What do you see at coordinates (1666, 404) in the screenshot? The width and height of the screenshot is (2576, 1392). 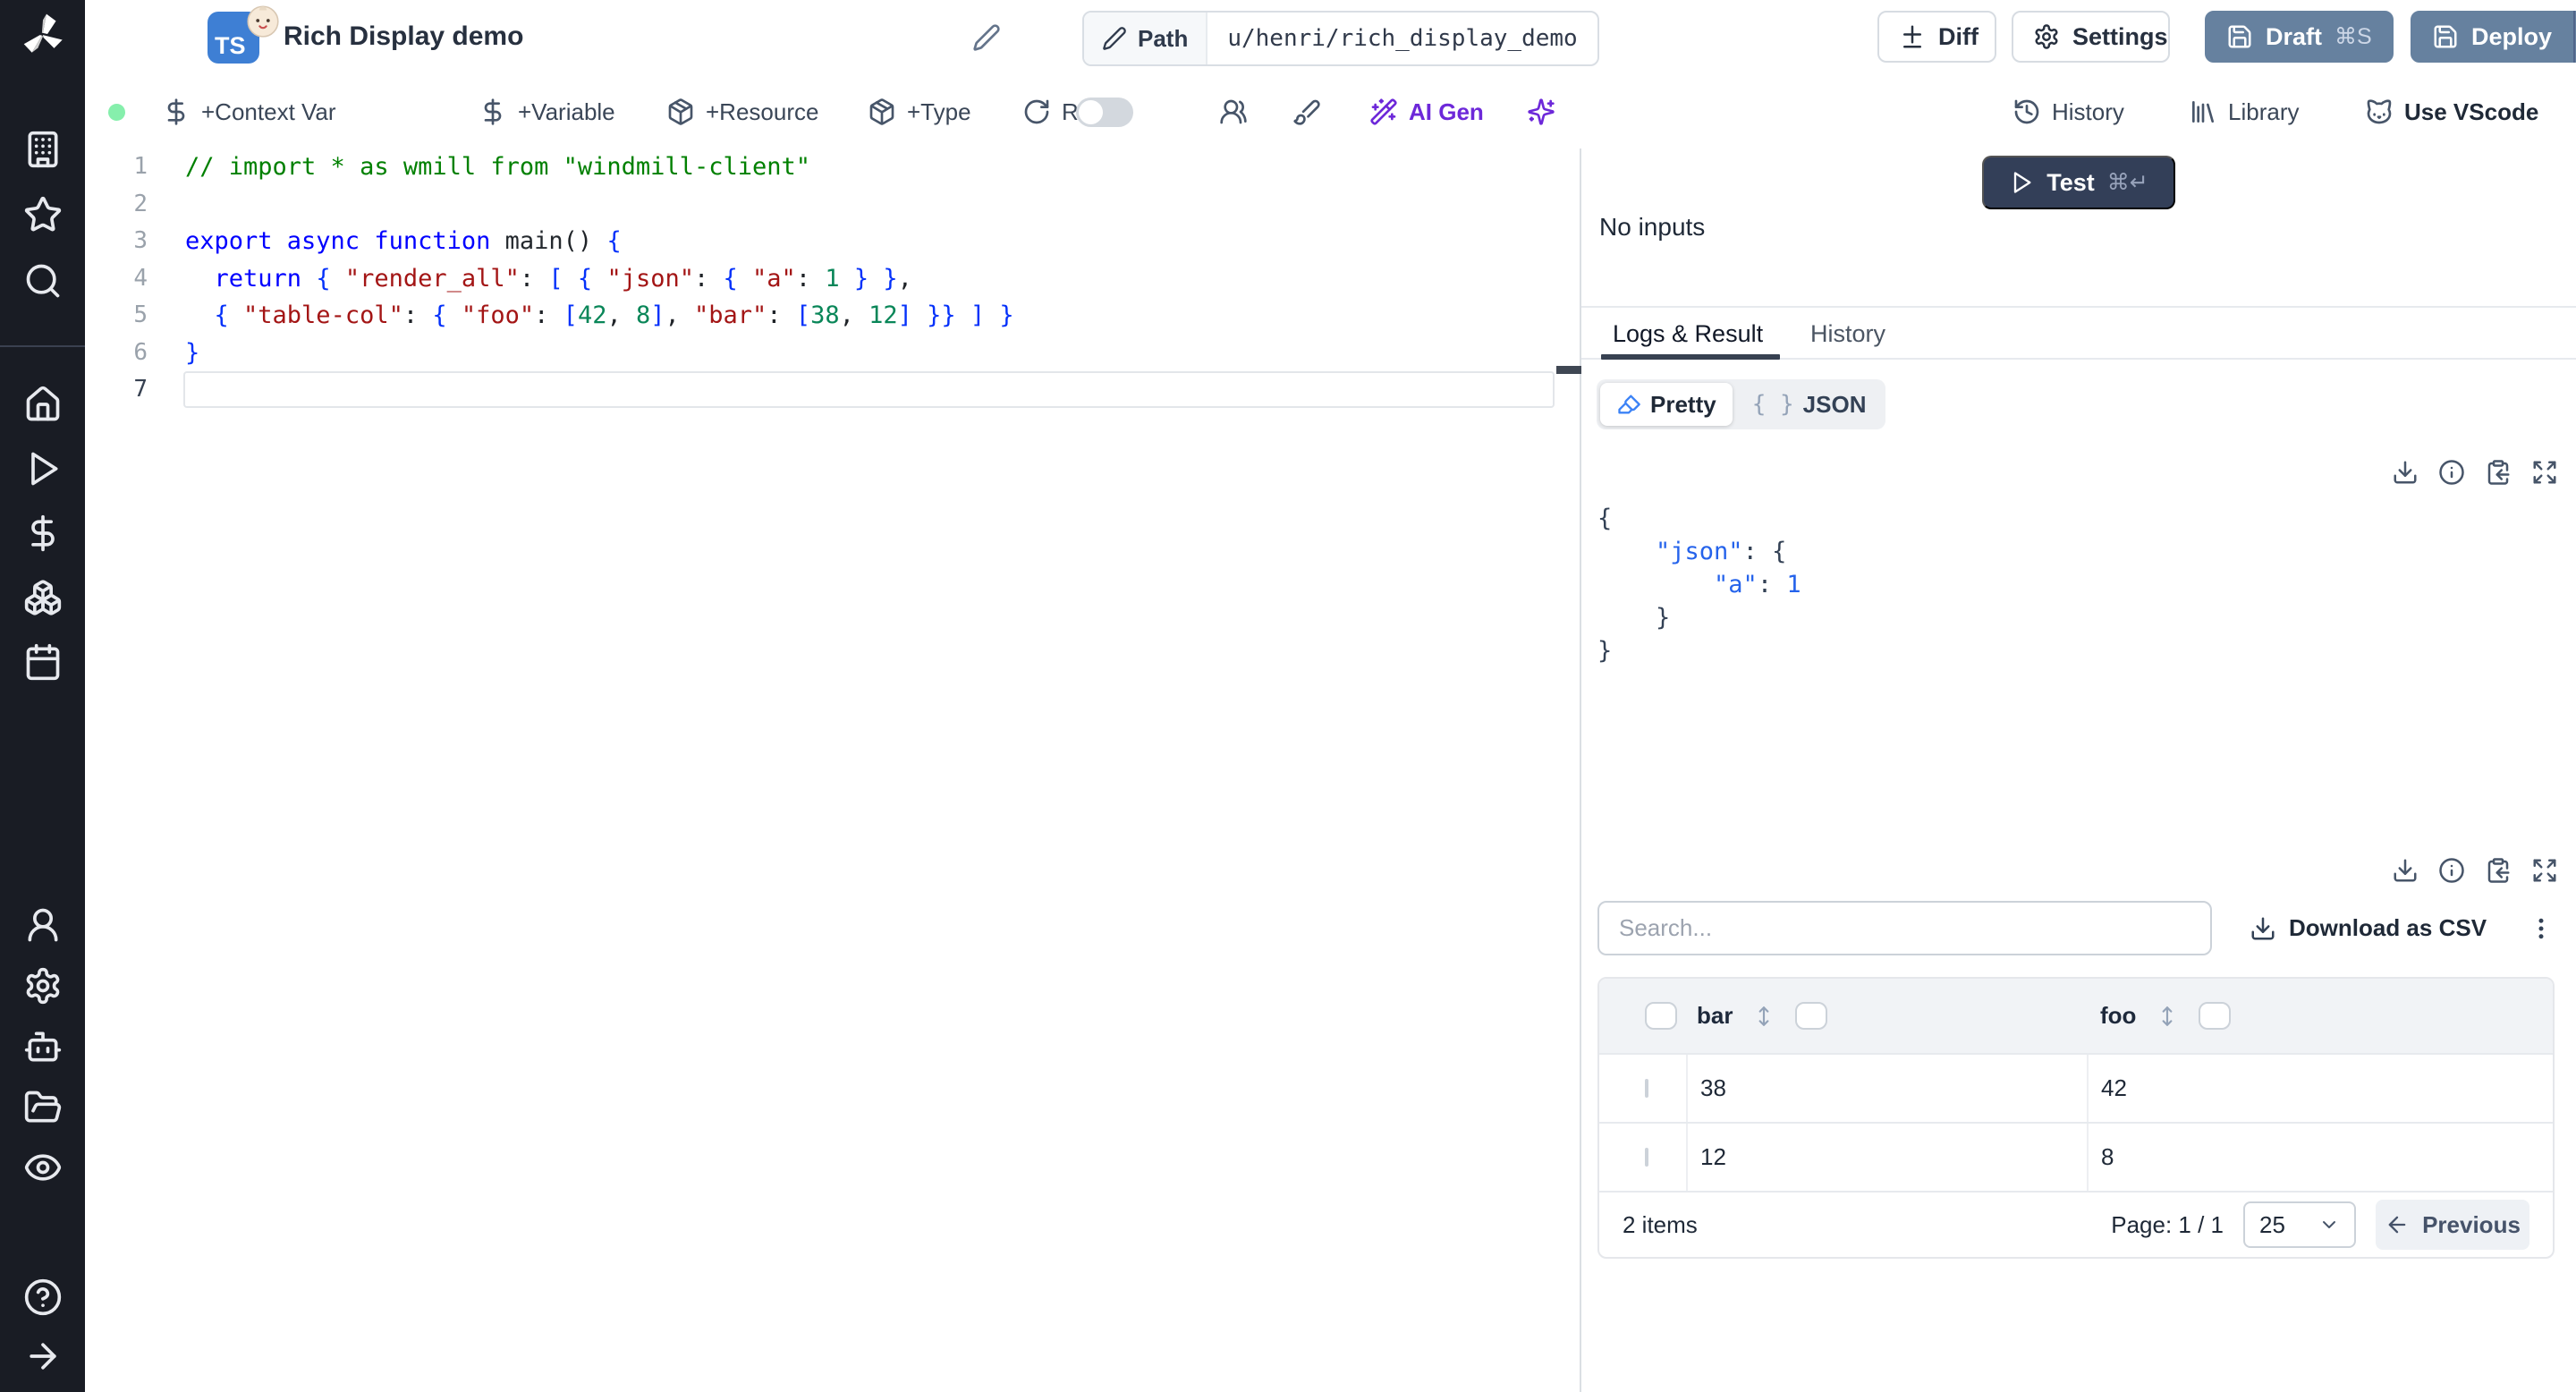 I see `pretty-toggle: Pretty` at bounding box center [1666, 404].